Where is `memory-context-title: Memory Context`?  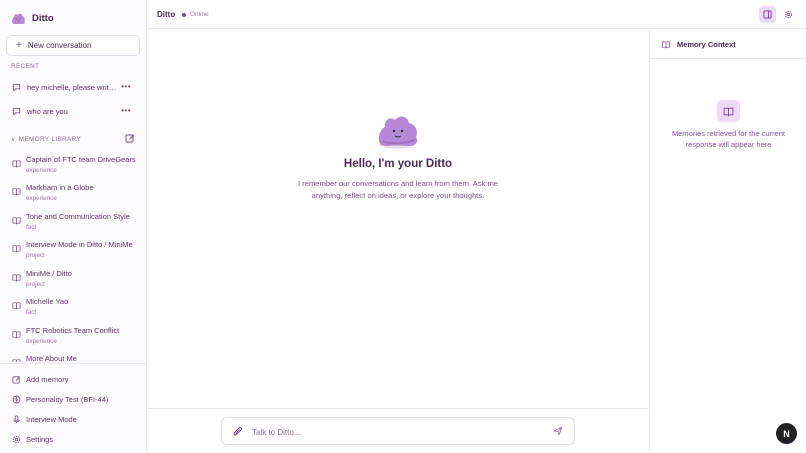 memory-context-title: Memory Context is located at coordinates (706, 44).